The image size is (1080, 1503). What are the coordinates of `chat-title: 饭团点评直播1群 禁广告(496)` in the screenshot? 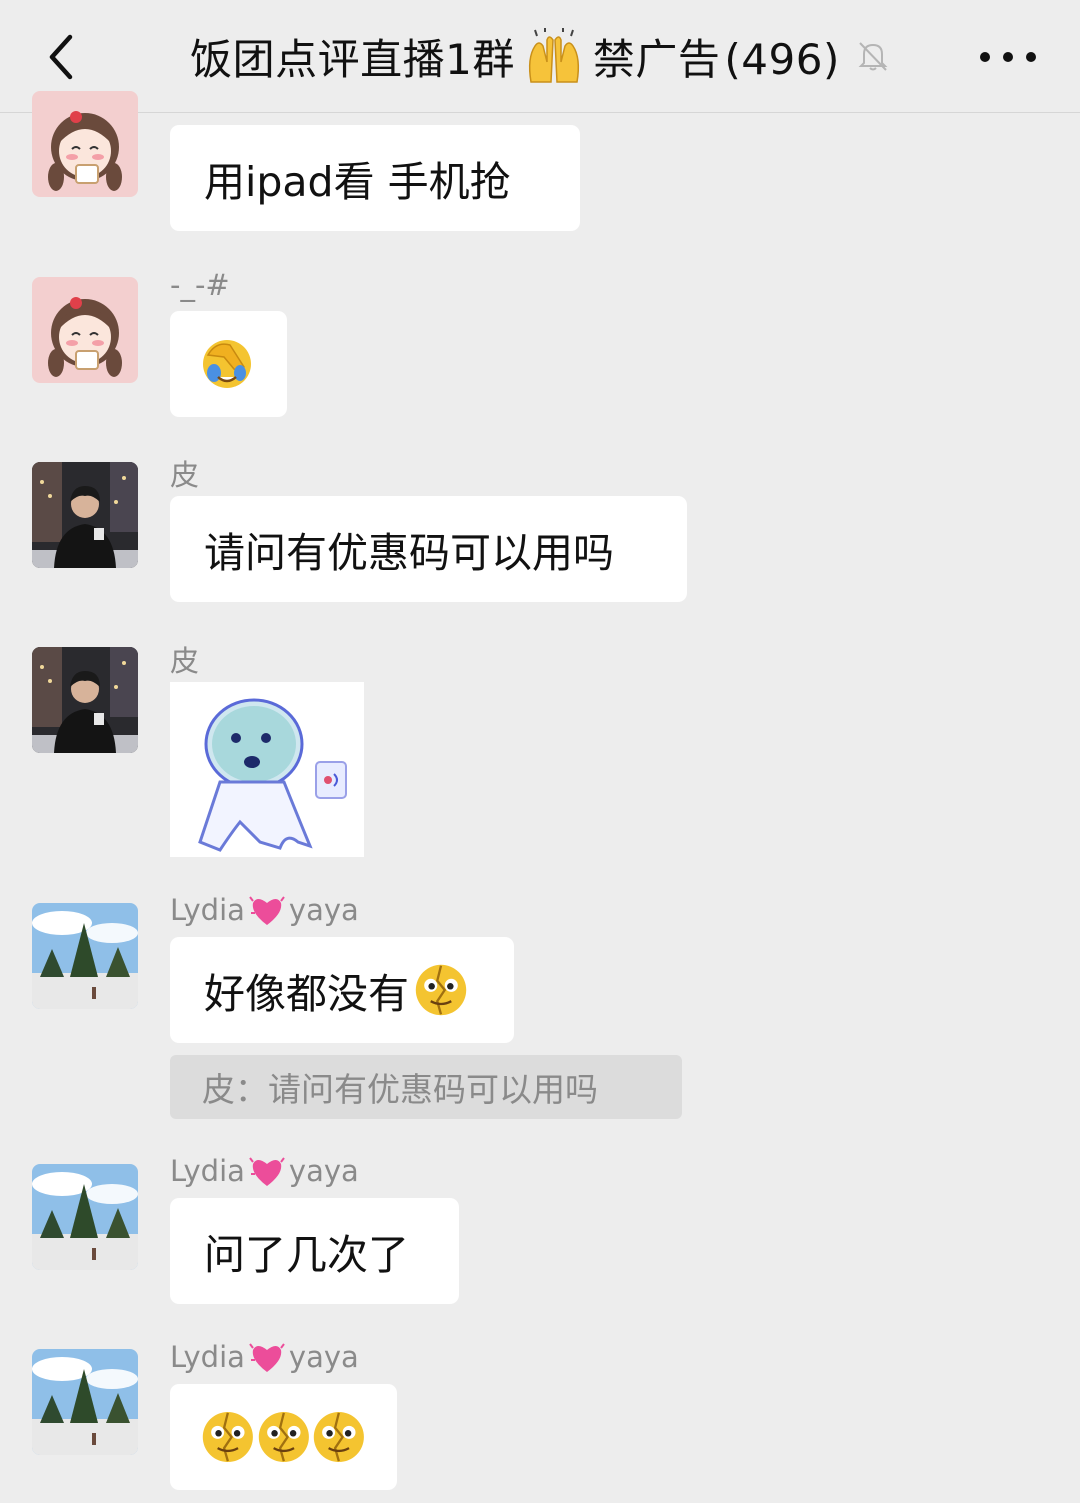 It's located at (540, 56).